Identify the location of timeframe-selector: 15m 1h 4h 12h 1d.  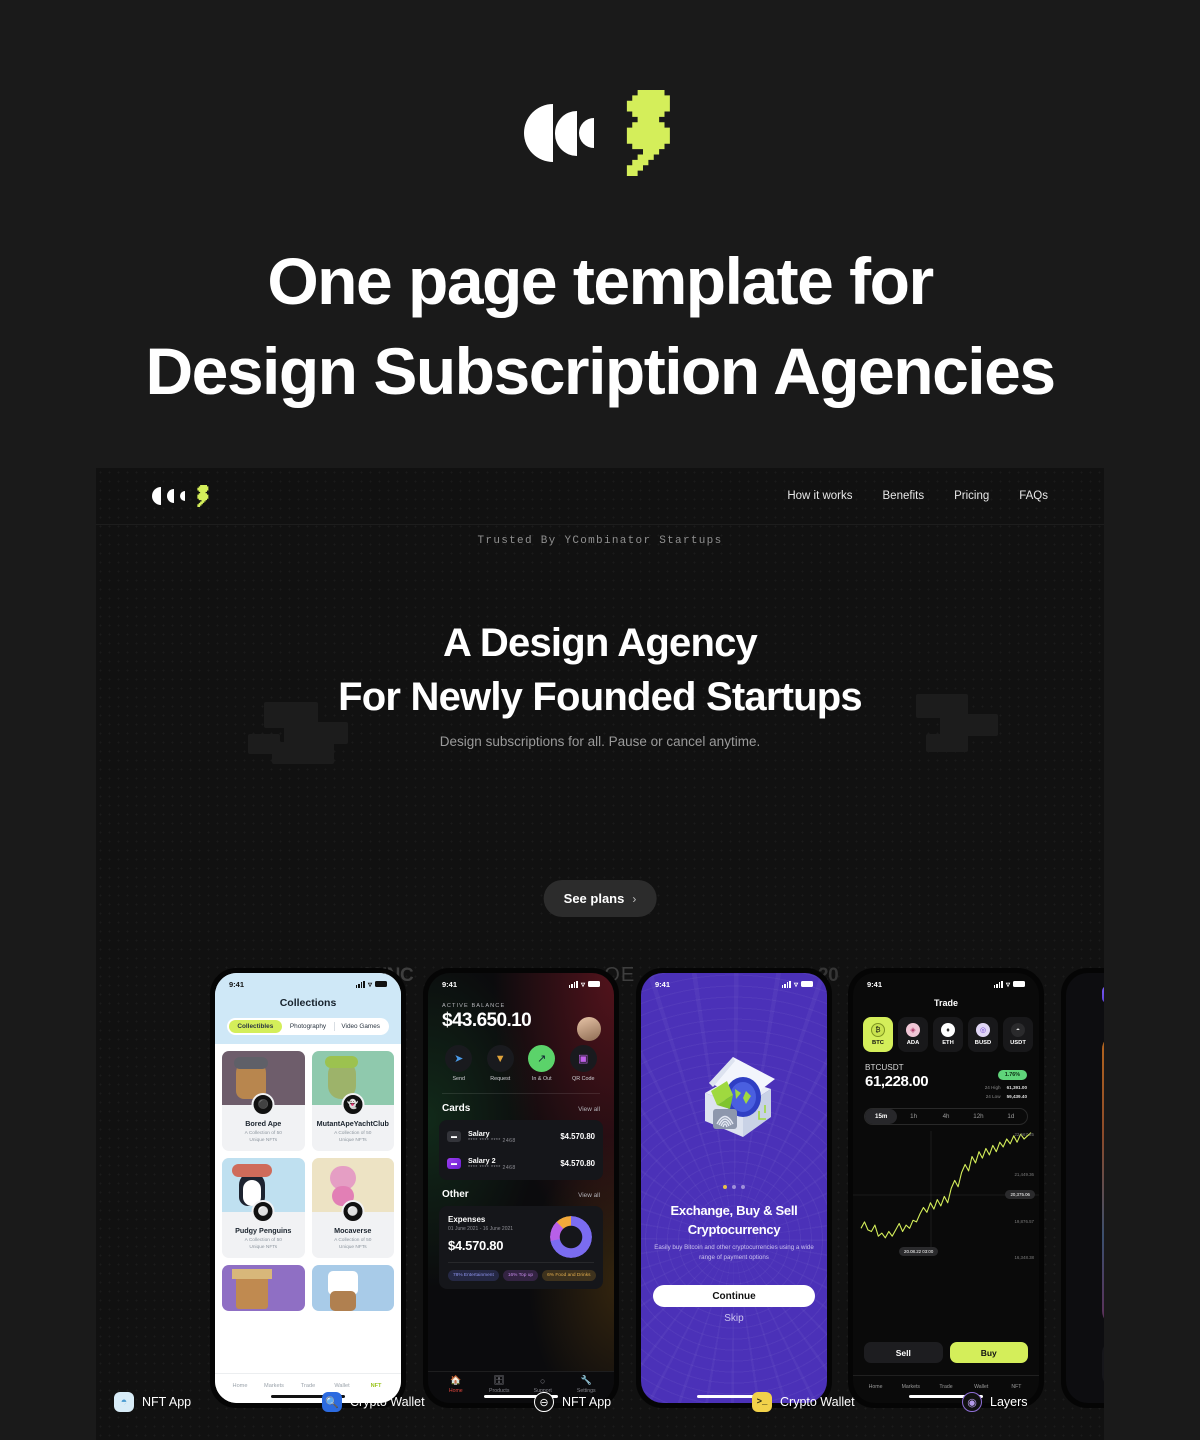
(946, 1116).